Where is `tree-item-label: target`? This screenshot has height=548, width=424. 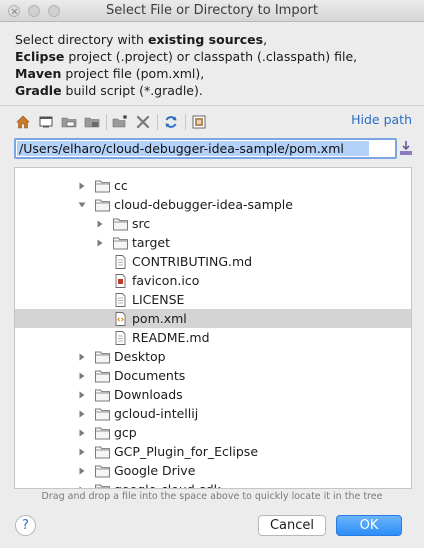
tree-item-label: target is located at coordinates (151, 242).